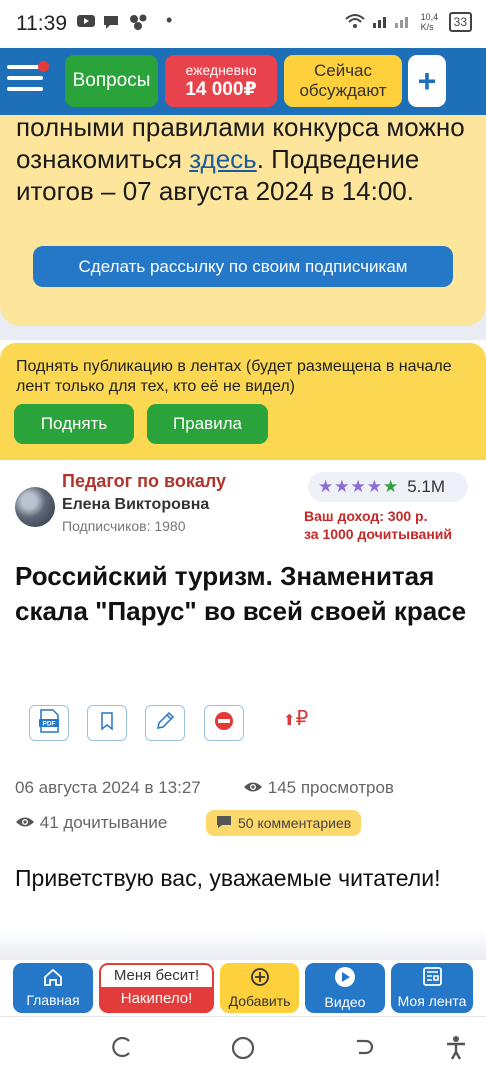 This screenshot has height=1080, width=486. What do you see at coordinates (221, 69) in the screenshot?
I see `daily-label: ежедневно` at bounding box center [221, 69].